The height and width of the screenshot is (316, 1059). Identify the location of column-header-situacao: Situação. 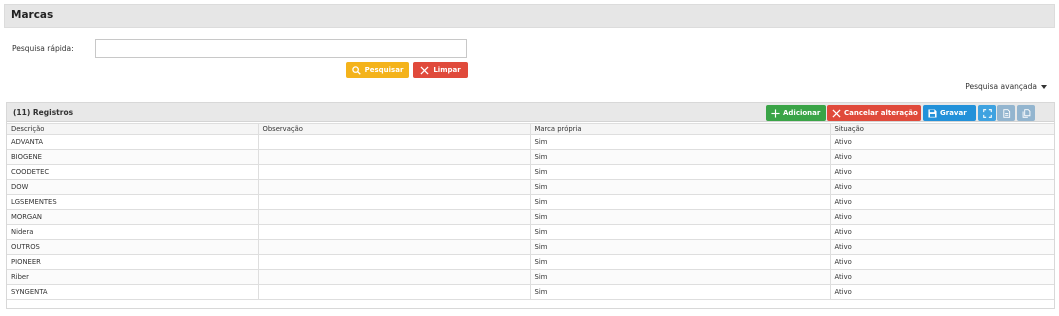
(941, 129).